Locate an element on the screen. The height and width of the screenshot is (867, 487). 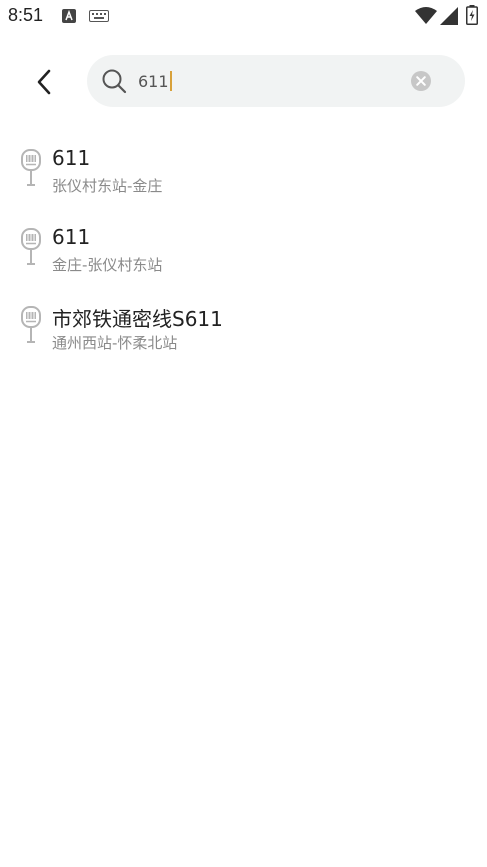
search-input-text: 611 is located at coordinates (153, 81).